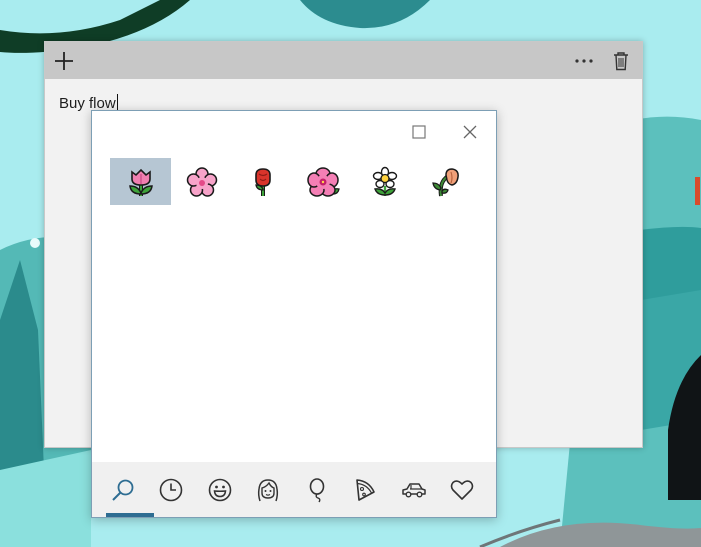  I want to click on balloon-icon, so click(317, 489).